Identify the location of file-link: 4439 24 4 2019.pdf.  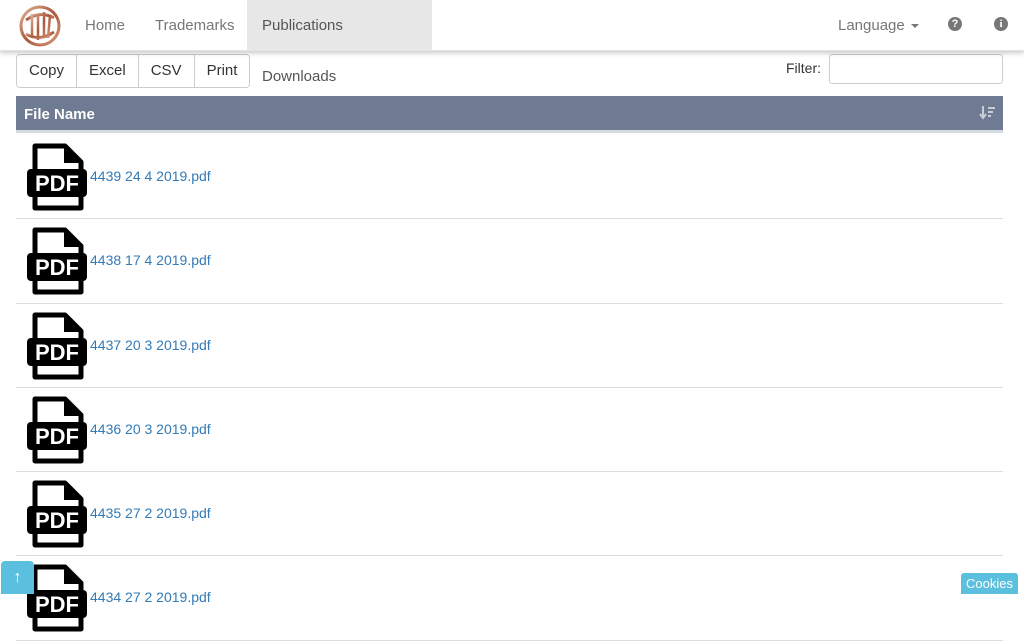
(150, 176).